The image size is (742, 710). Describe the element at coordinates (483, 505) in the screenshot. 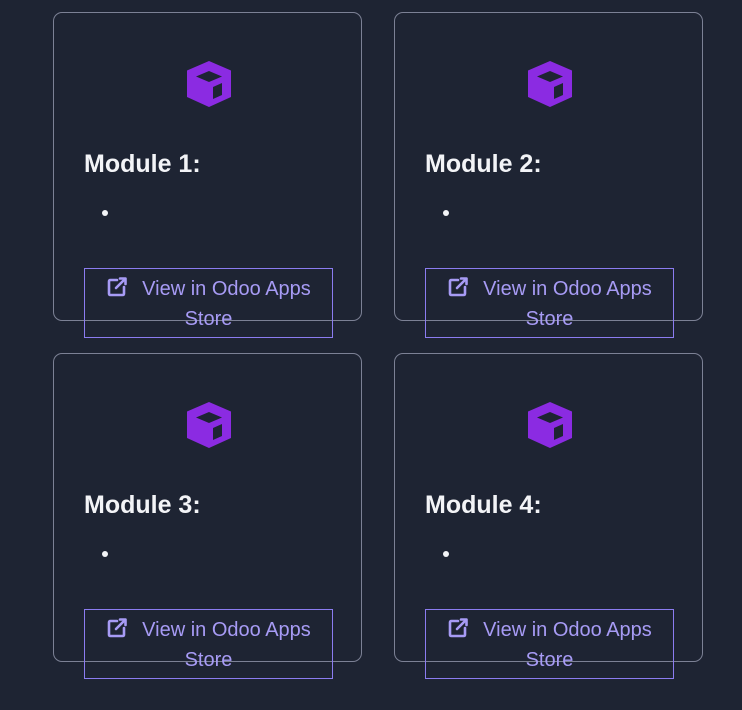

I see `module-title: Module 4:` at that location.